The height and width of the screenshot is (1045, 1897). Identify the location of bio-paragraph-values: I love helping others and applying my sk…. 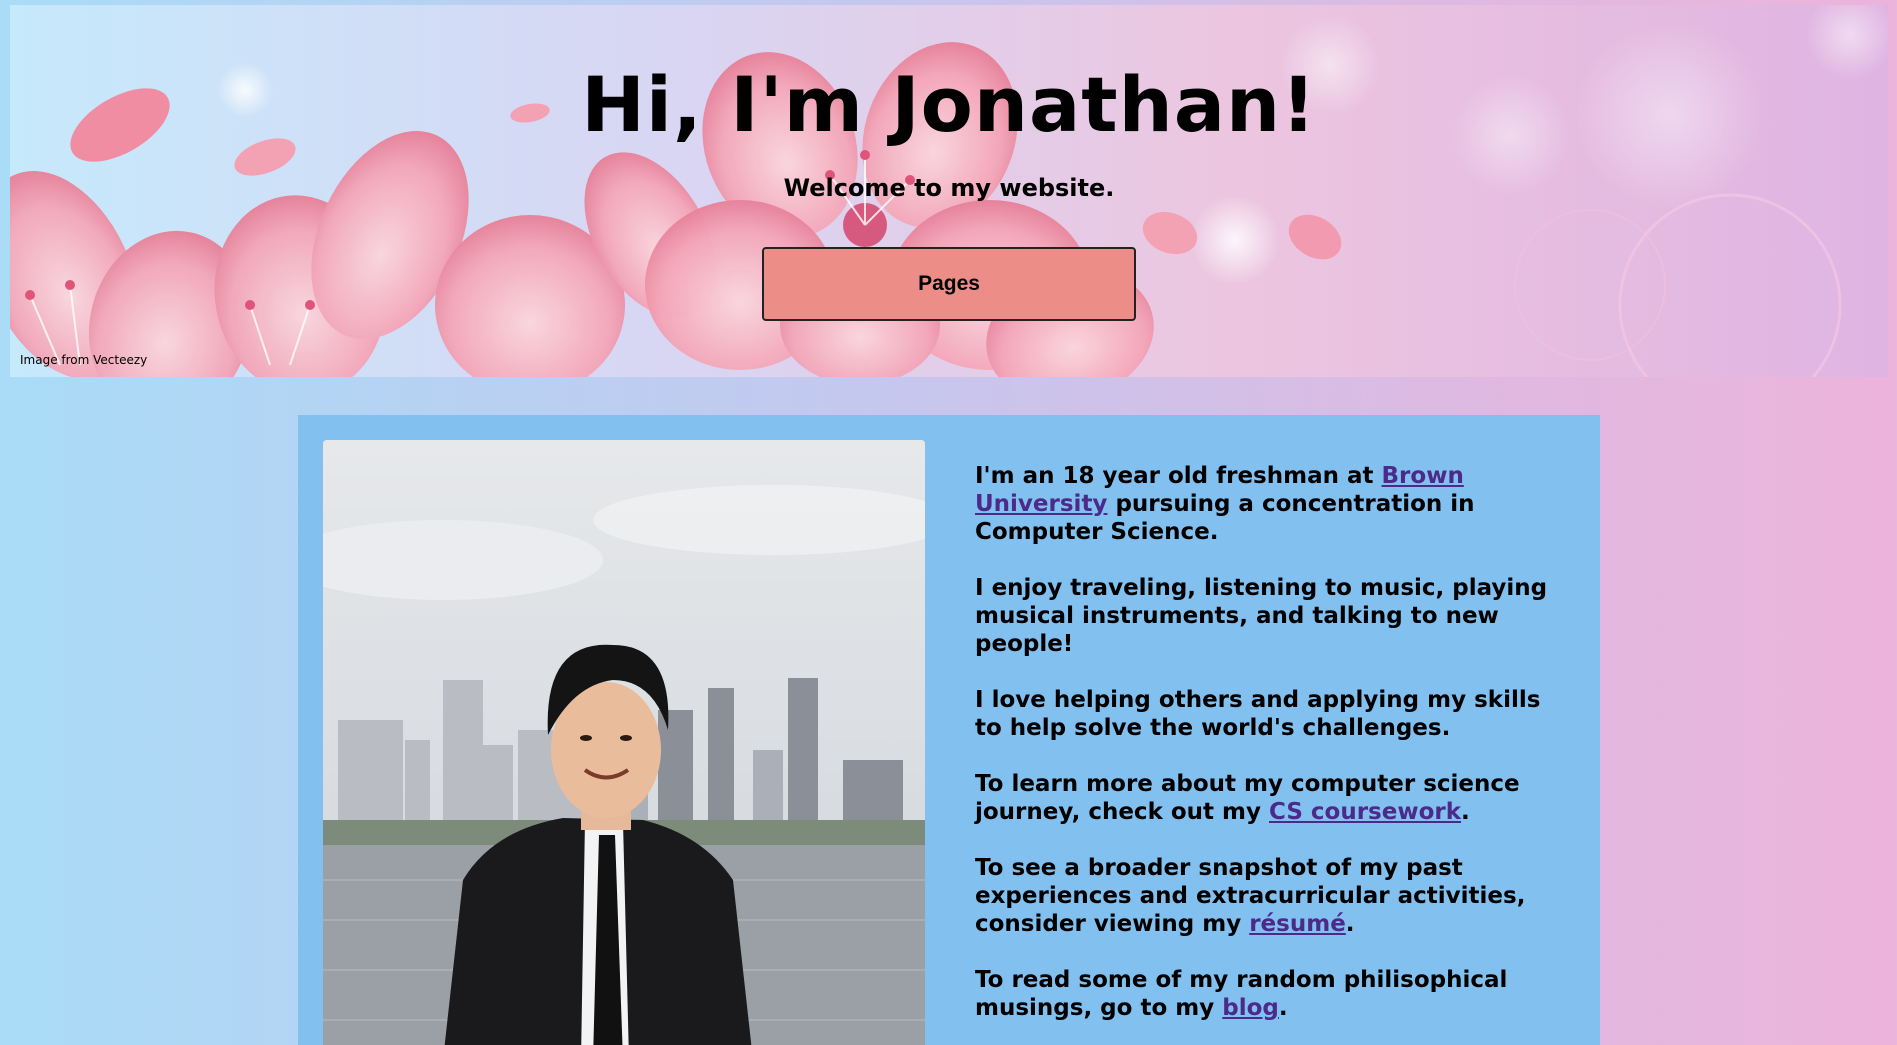
(1258, 714).